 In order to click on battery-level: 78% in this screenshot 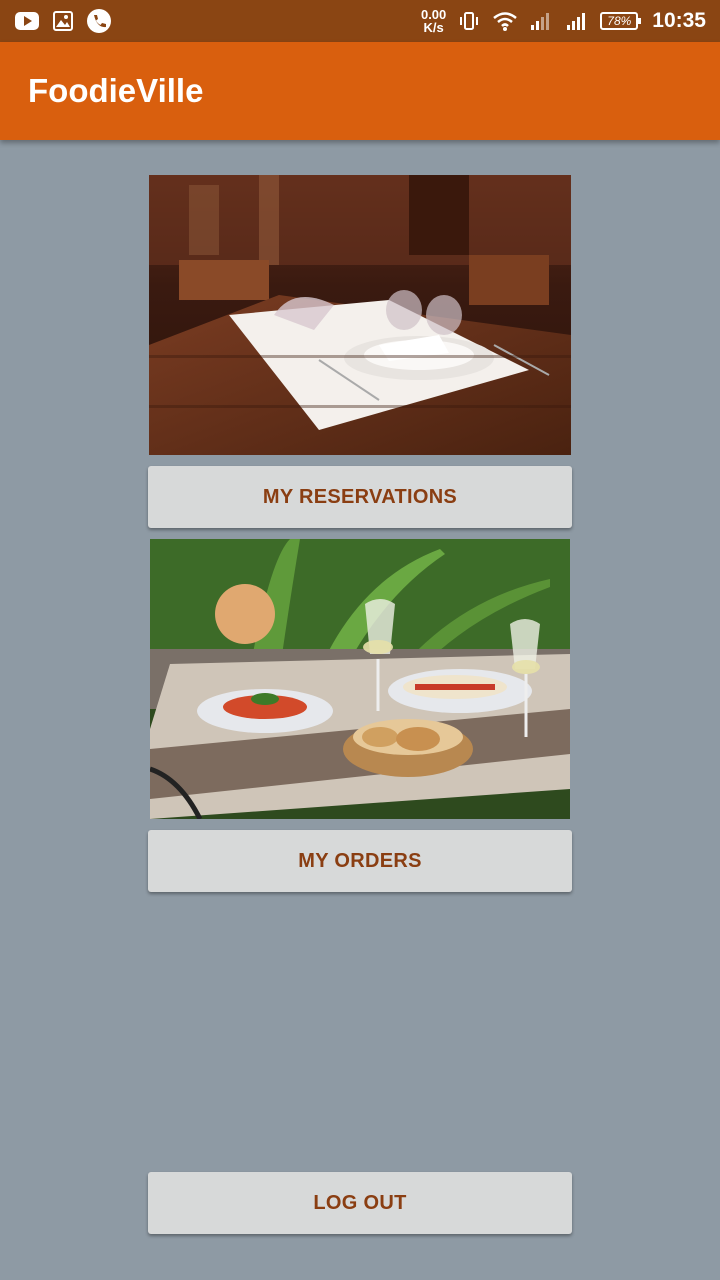, I will do `click(619, 21)`.